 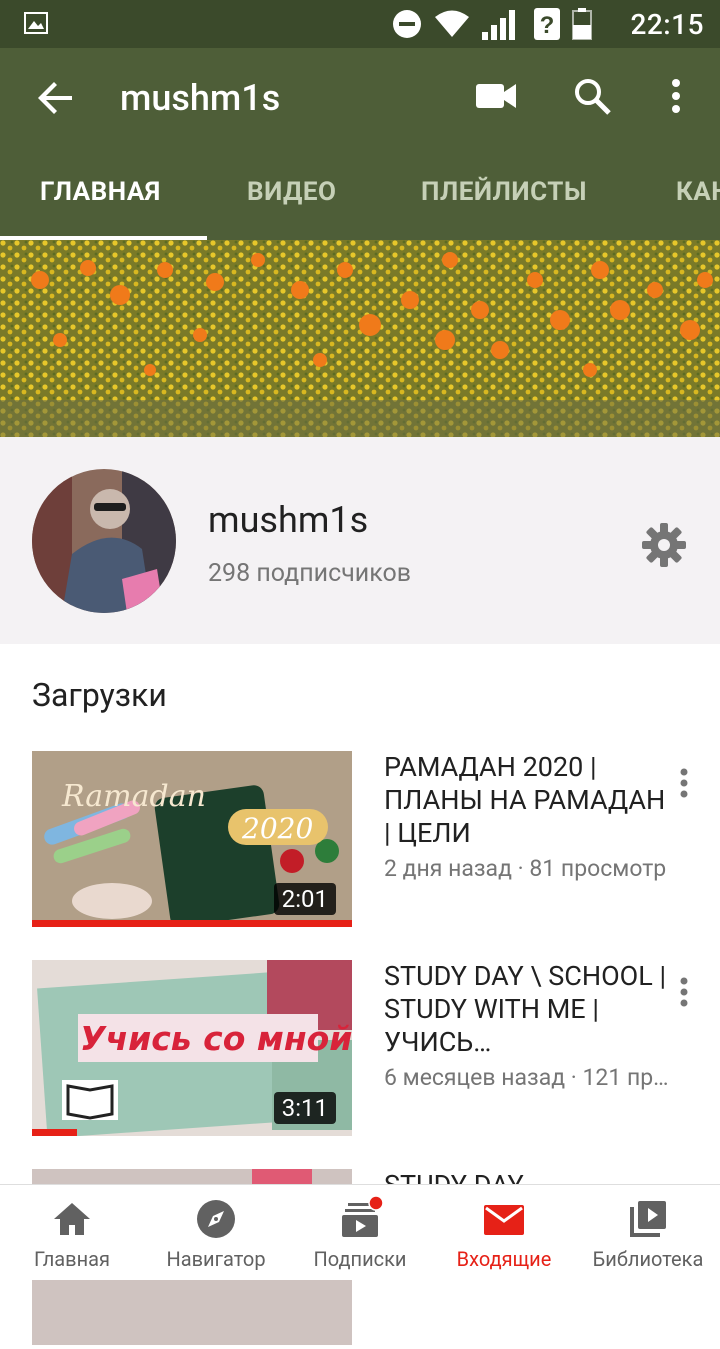 I want to click on video-duration: 2:01, so click(x=304, y=899).